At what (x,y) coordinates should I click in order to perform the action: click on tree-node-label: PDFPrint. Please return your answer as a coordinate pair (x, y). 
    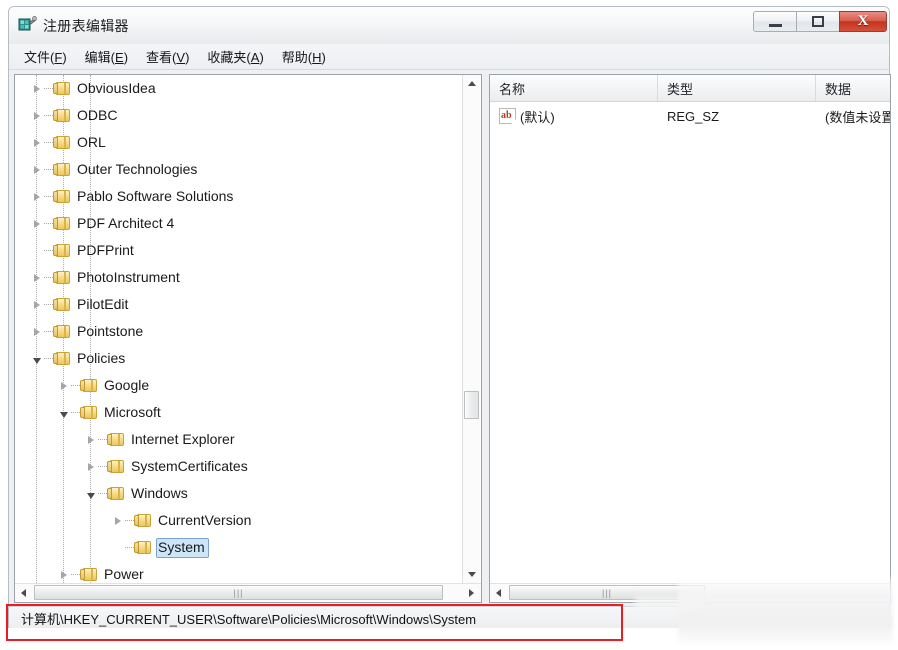
    Looking at the image, I should click on (105, 249).